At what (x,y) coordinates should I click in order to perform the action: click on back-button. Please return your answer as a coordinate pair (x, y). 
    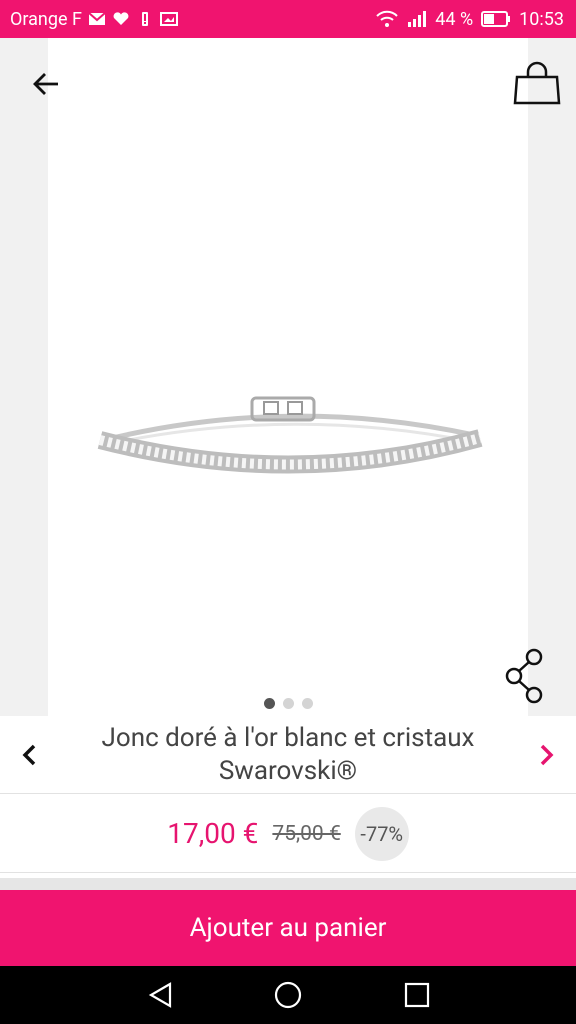
    Looking at the image, I should click on (46, 84).